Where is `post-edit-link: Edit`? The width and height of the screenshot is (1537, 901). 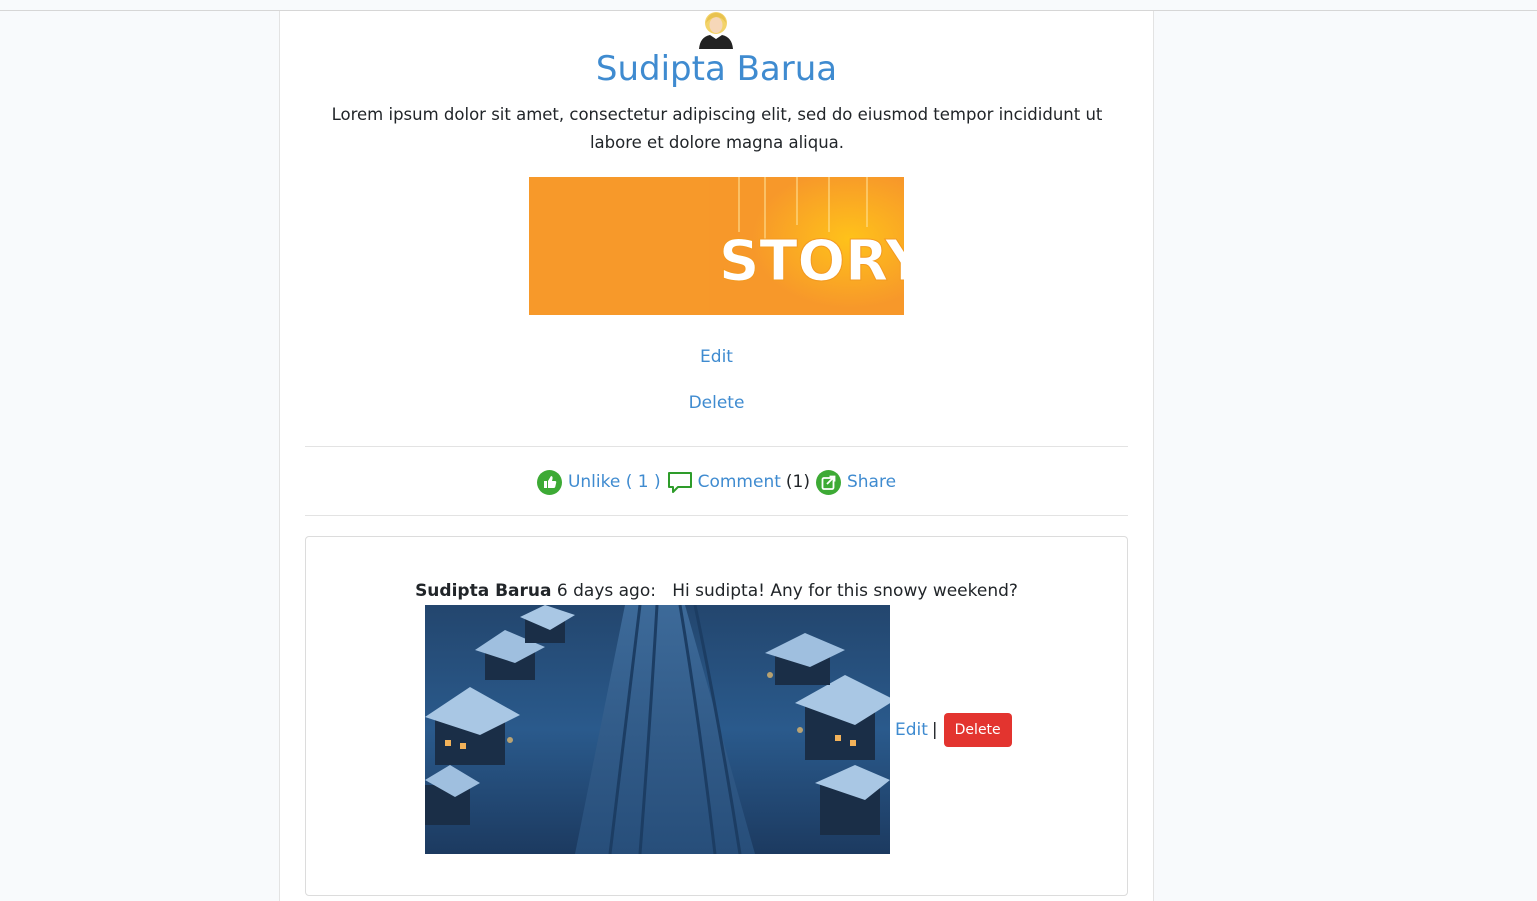
post-edit-link: Edit is located at coordinates (716, 357).